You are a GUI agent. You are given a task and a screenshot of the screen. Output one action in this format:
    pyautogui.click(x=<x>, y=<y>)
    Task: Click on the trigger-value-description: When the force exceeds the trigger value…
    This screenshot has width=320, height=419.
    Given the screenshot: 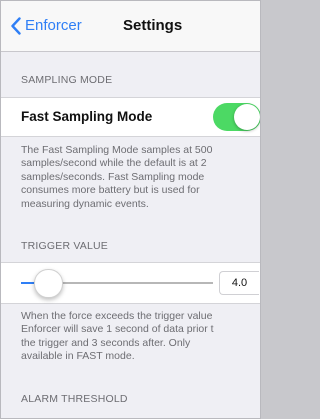 What is the action you would take?
    pyautogui.click(x=117, y=336)
    